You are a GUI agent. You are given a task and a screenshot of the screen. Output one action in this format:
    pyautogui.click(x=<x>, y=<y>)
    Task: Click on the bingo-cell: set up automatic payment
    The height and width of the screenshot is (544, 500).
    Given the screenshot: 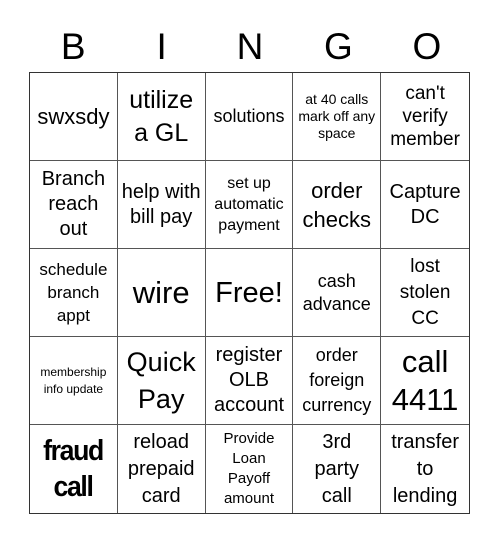 What is the action you would take?
    pyautogui.click(x=249, y=205)
    